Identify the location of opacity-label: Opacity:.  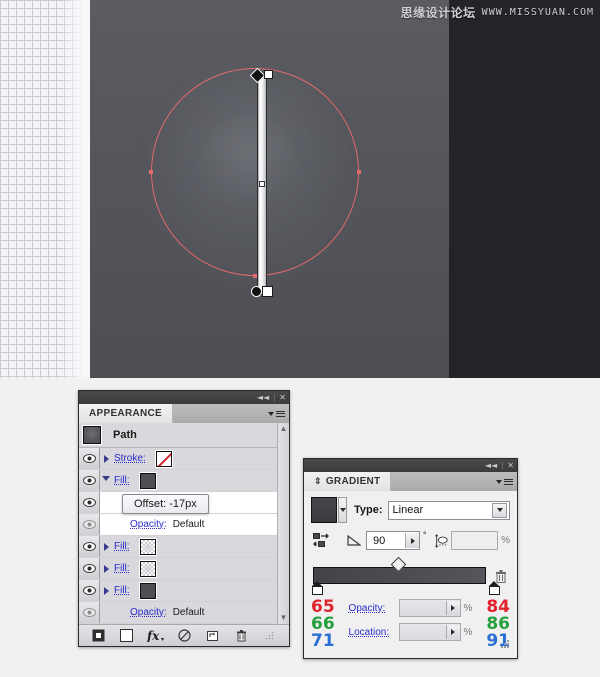
(374, 608).